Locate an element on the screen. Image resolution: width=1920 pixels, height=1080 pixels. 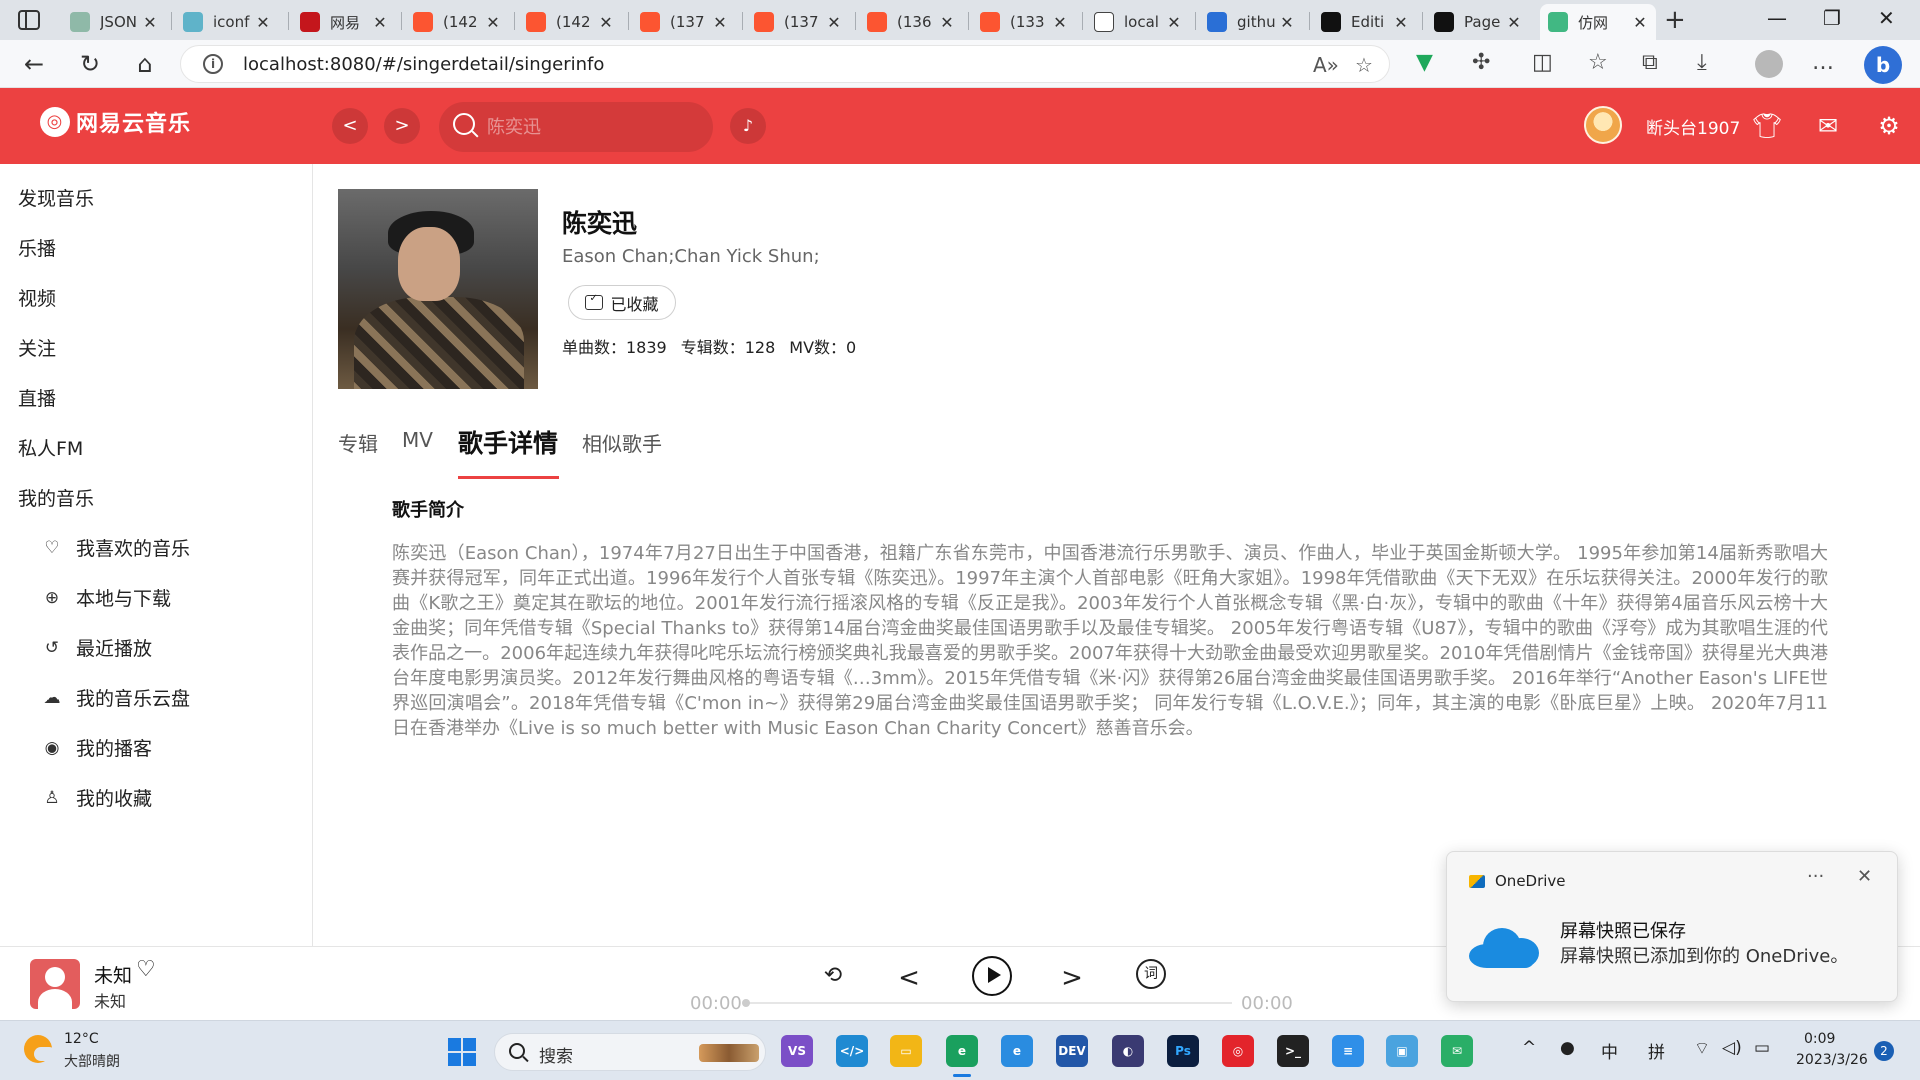
sidebar-item-local: ⊕ 本地与下载 is located at coordinates (106, 597).